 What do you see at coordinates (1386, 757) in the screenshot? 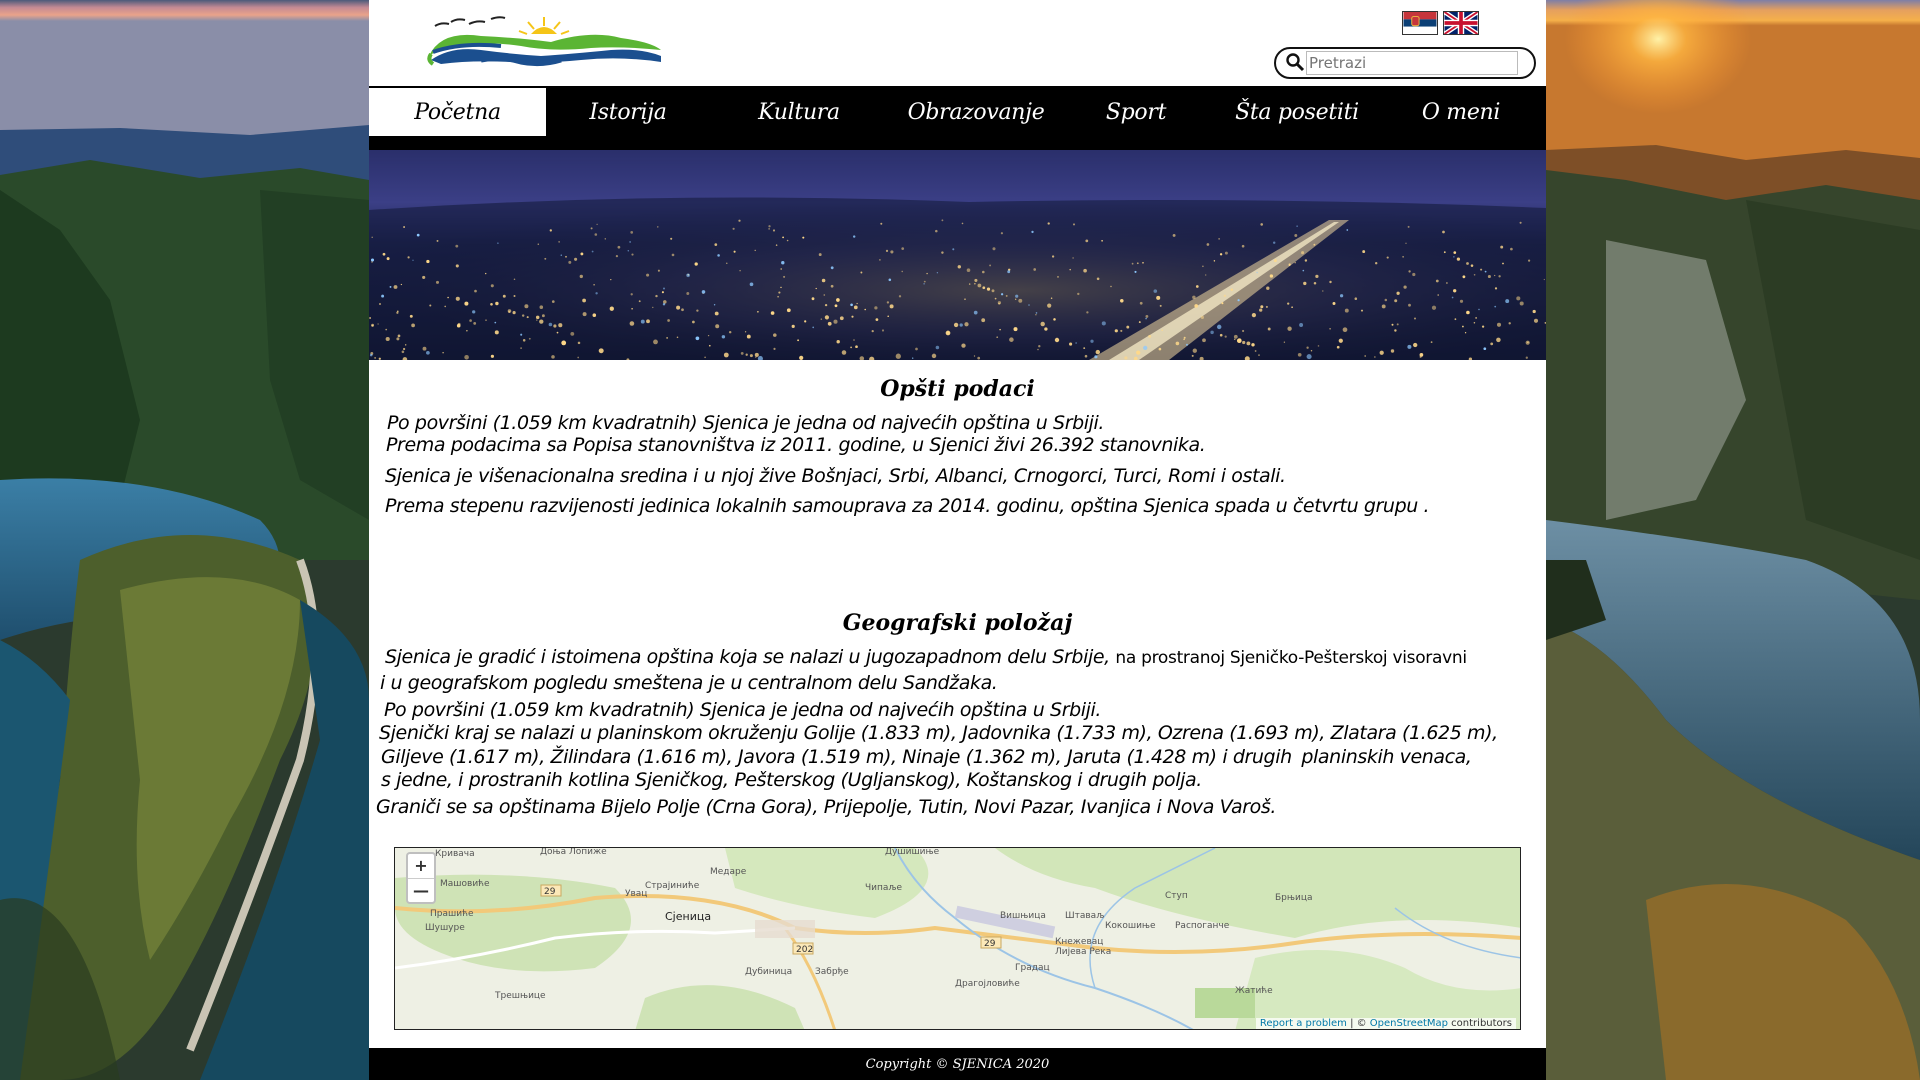
I see `geo-line5-tail: planinskih venaca,` at bounding box center [1386, 757].